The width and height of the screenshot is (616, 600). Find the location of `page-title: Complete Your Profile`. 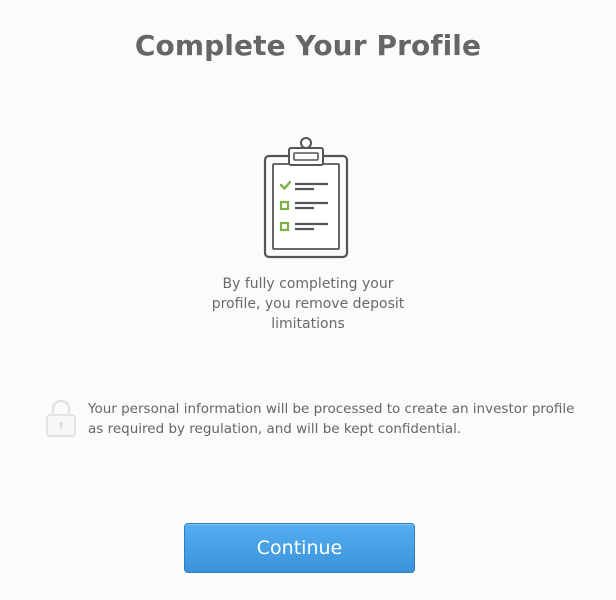

page-title: Complete Your Profile is located at coordinates (308, 45).